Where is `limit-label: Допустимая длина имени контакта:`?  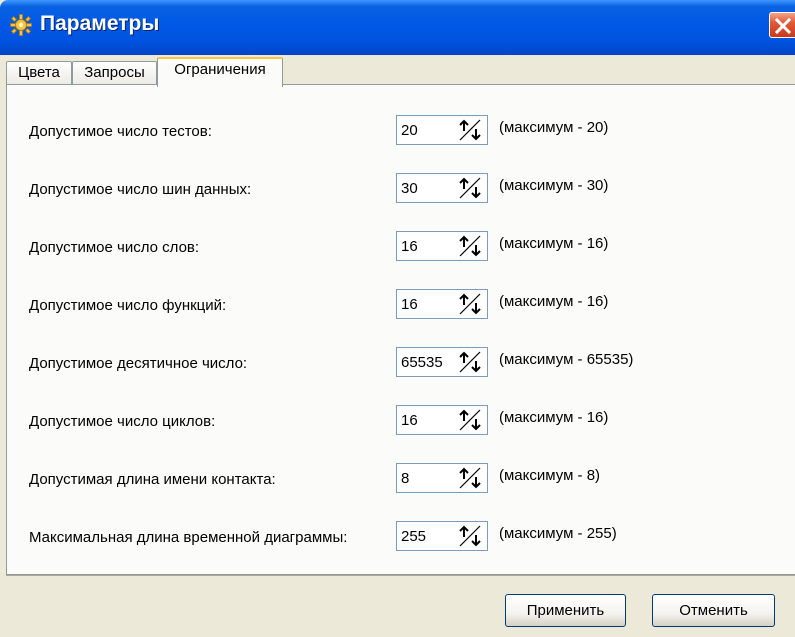 limit-label: Допустимая длина имени контакта: is located at coordinates (152, 479).